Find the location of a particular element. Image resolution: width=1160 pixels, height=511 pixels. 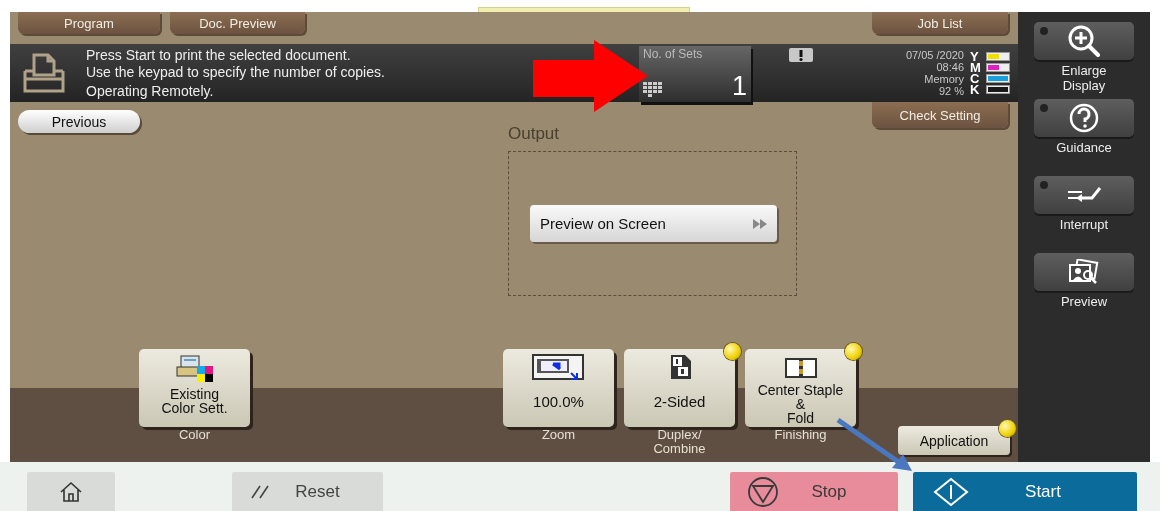

side-key-label: Guidance is located at coordinates (1084, 147).